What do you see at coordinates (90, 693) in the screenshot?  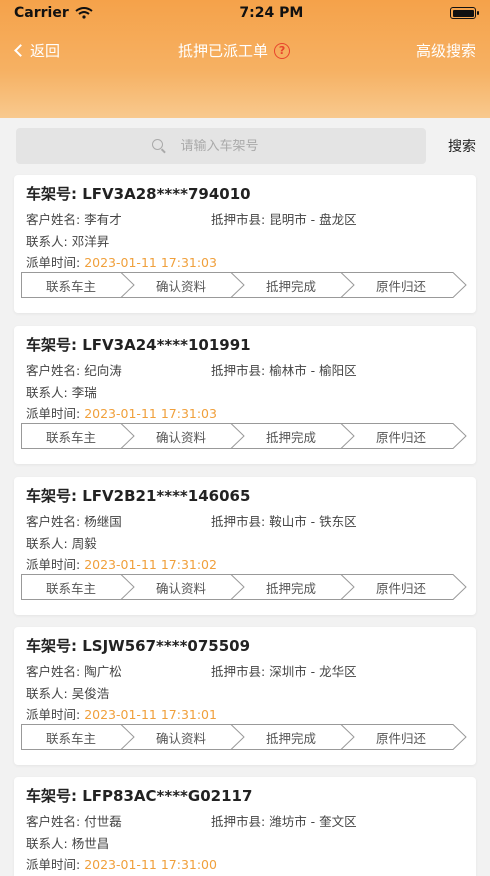 I see `contact-value: 吴俊浩` at bounding box center [90, 693].